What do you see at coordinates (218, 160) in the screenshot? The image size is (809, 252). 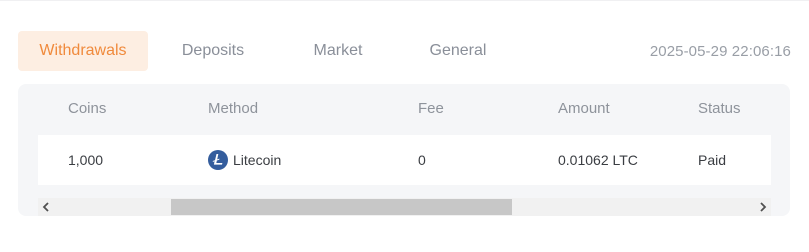 I see `litecoin-icon` at bounding box center [218, 160].